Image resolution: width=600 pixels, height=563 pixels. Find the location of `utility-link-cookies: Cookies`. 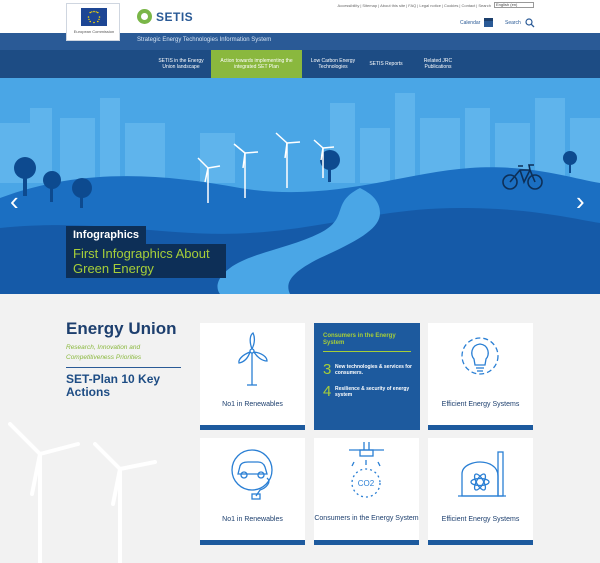

utility-link-cookies: Cookies is located at coordinates (451, 5).